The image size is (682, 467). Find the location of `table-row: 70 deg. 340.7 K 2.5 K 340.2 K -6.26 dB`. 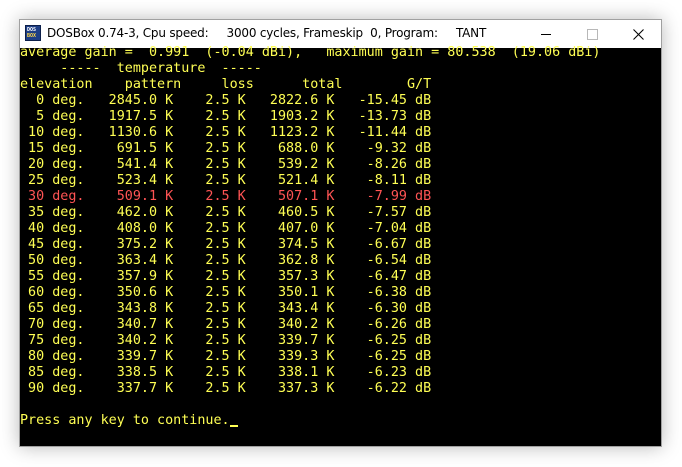

table-row: 70 deg. 340.7 K 2.5 K 340.2 K -6.26 dB is located at coordinates (226, 324).